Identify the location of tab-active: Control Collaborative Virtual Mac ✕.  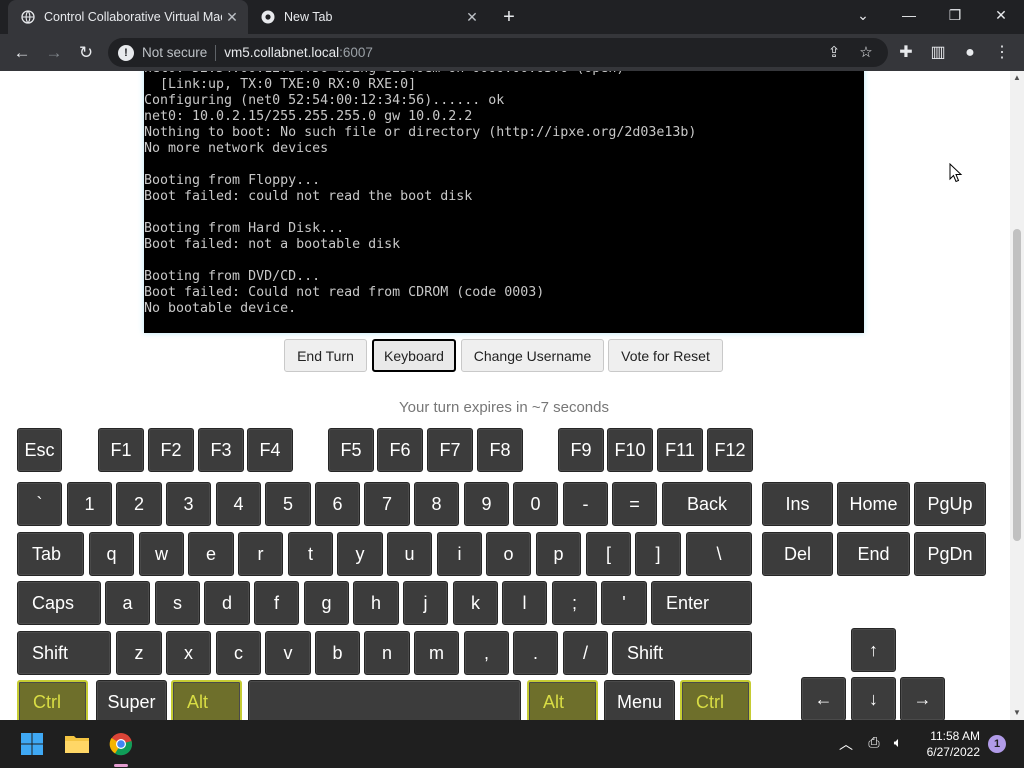
(128, 17).